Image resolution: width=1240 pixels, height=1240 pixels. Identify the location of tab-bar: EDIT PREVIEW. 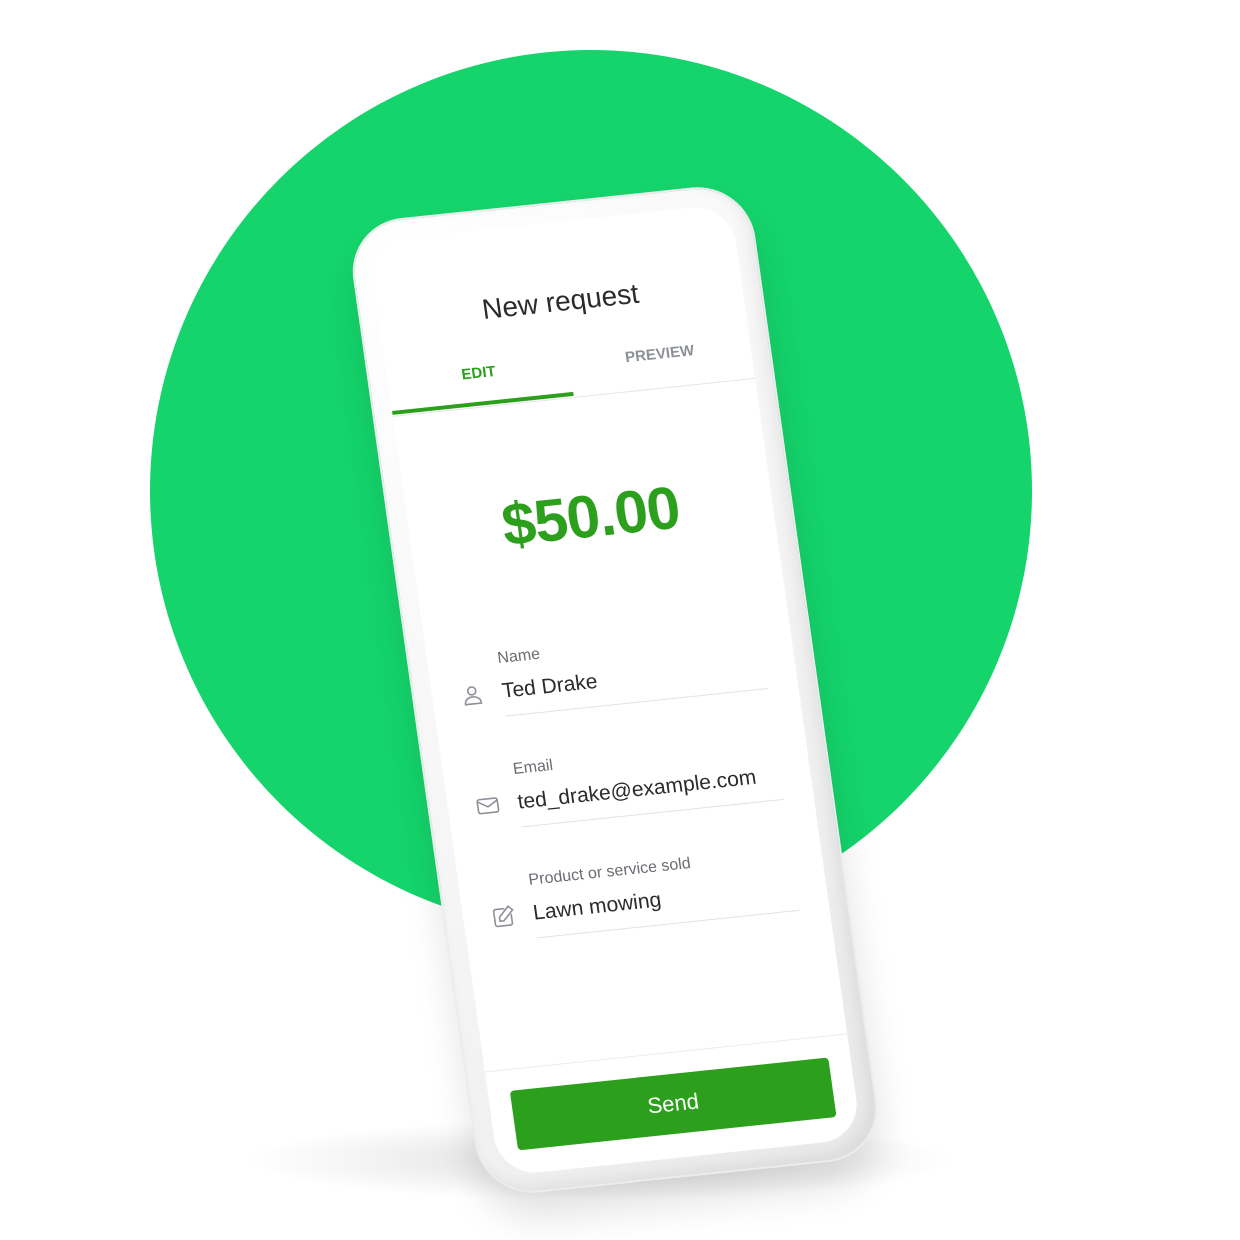
(571, 373).